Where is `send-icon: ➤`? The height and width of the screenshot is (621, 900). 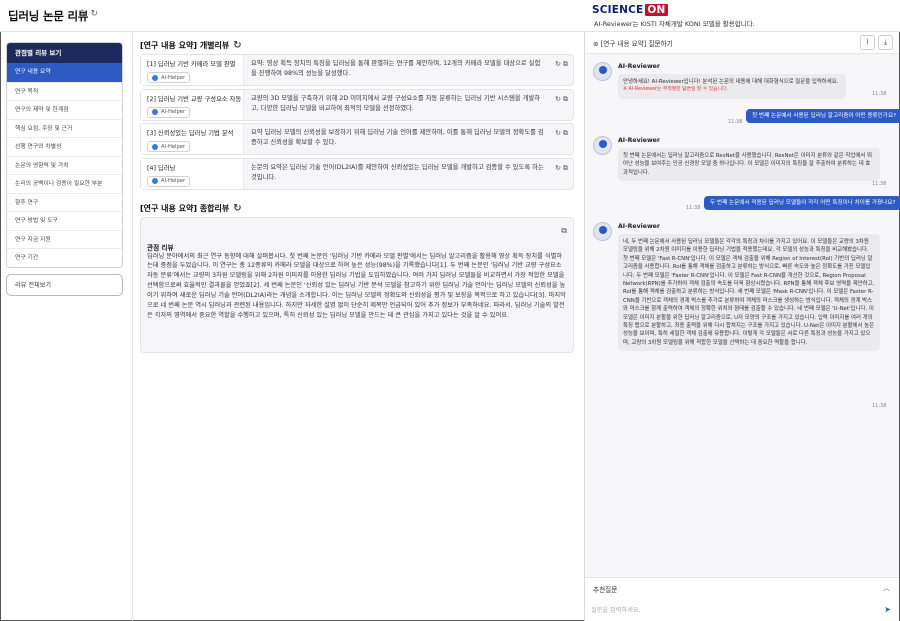 send-icon: ➤ is located at coordinates (887, 609).